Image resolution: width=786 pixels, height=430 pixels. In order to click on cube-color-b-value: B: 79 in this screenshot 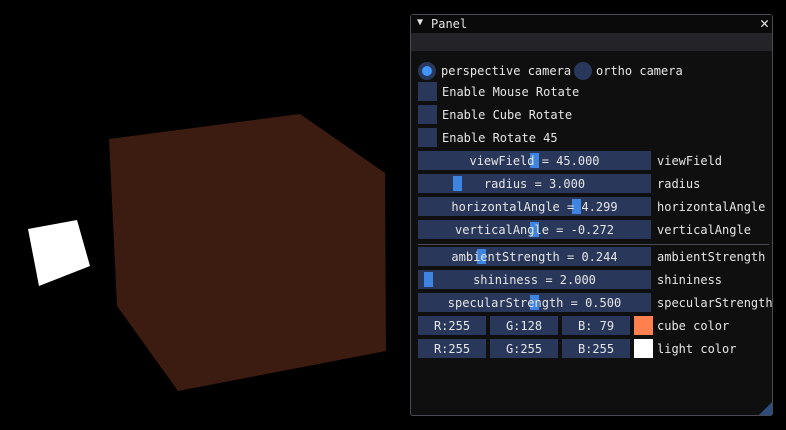, I will do `click(596, 326)`.